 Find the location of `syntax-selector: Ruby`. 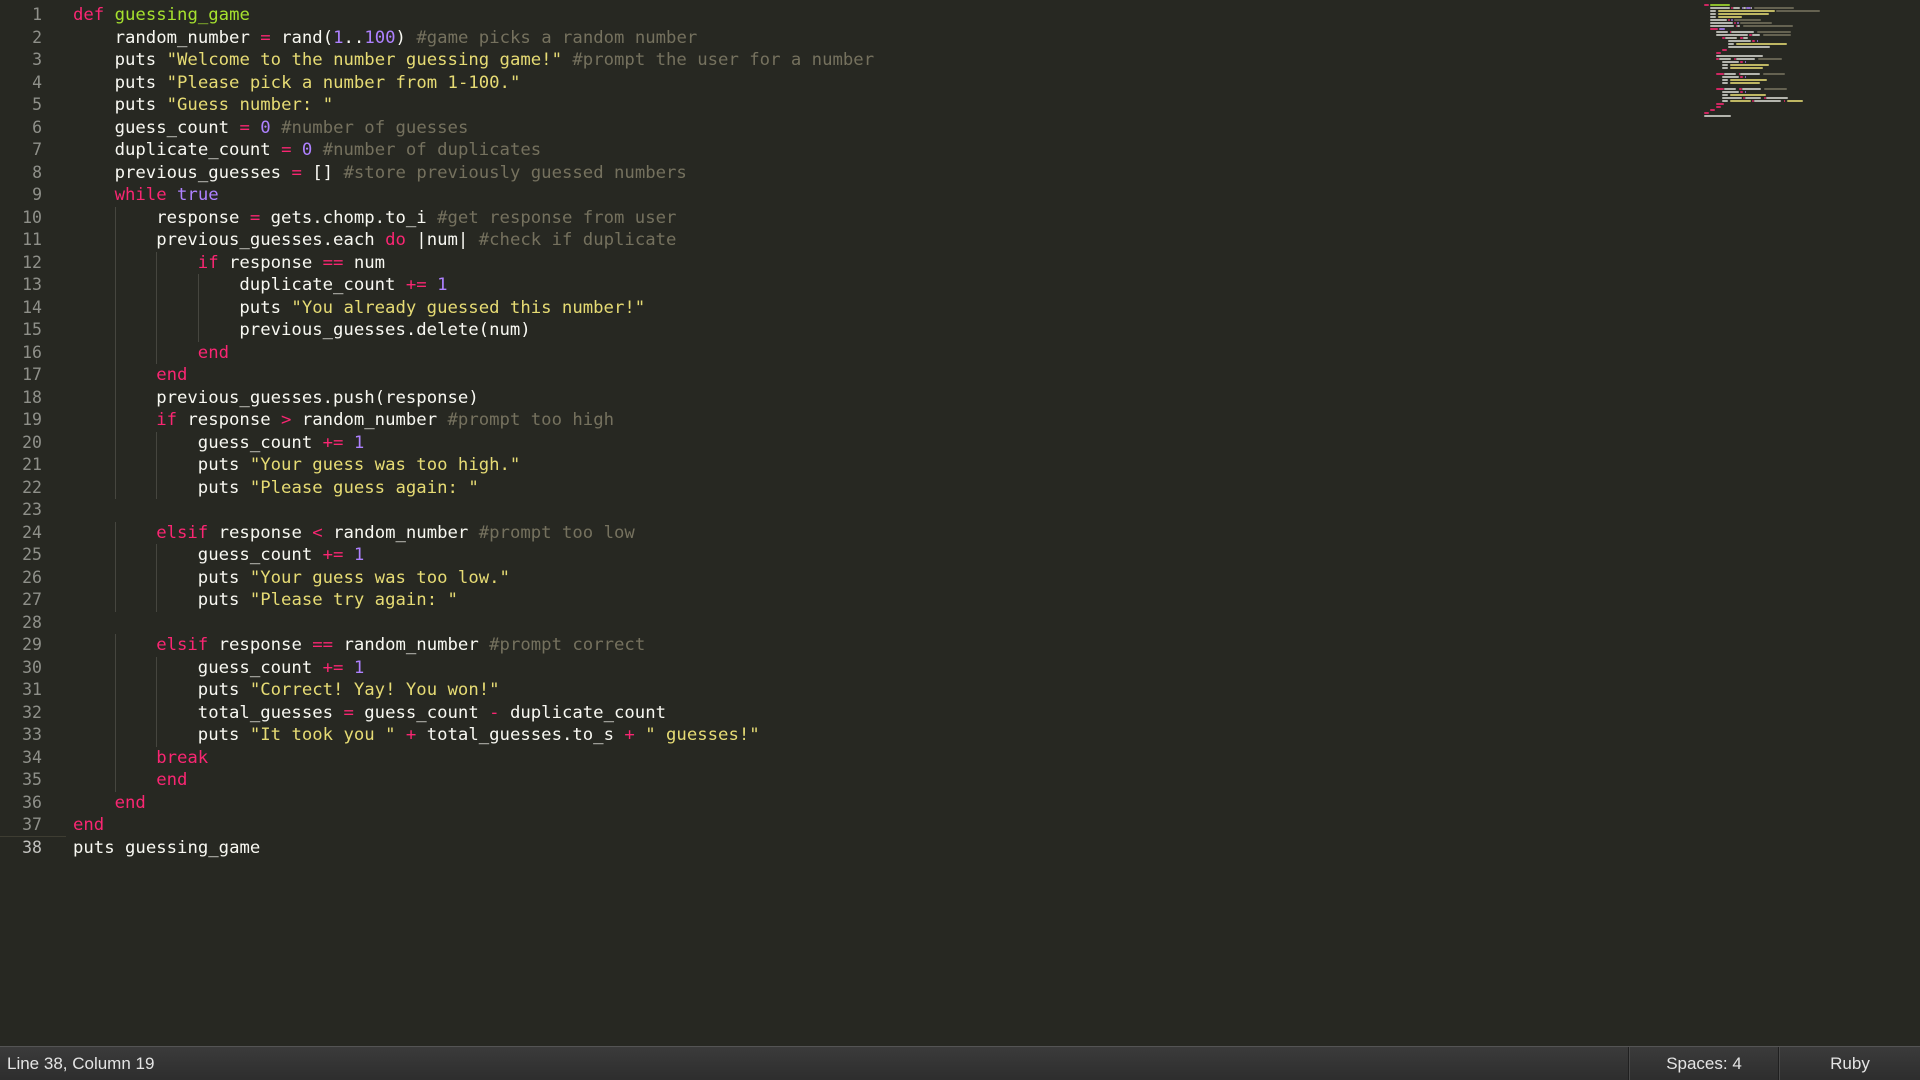

syntax-selector: Ruby is located at coordinates (1849, 1063).